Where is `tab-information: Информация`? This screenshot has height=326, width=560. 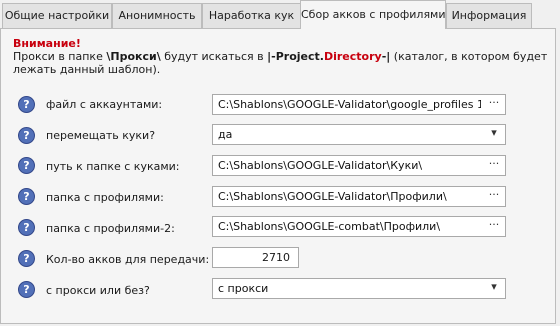
tab-information: Информация is located at coordinates (489, 15).